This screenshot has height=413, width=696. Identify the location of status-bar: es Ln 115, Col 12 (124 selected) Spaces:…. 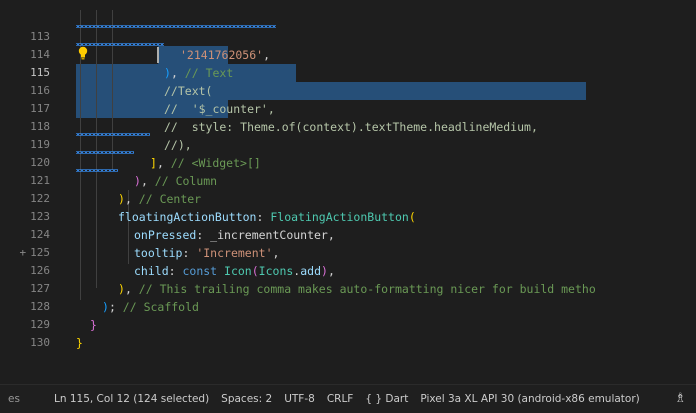
(348, 398).